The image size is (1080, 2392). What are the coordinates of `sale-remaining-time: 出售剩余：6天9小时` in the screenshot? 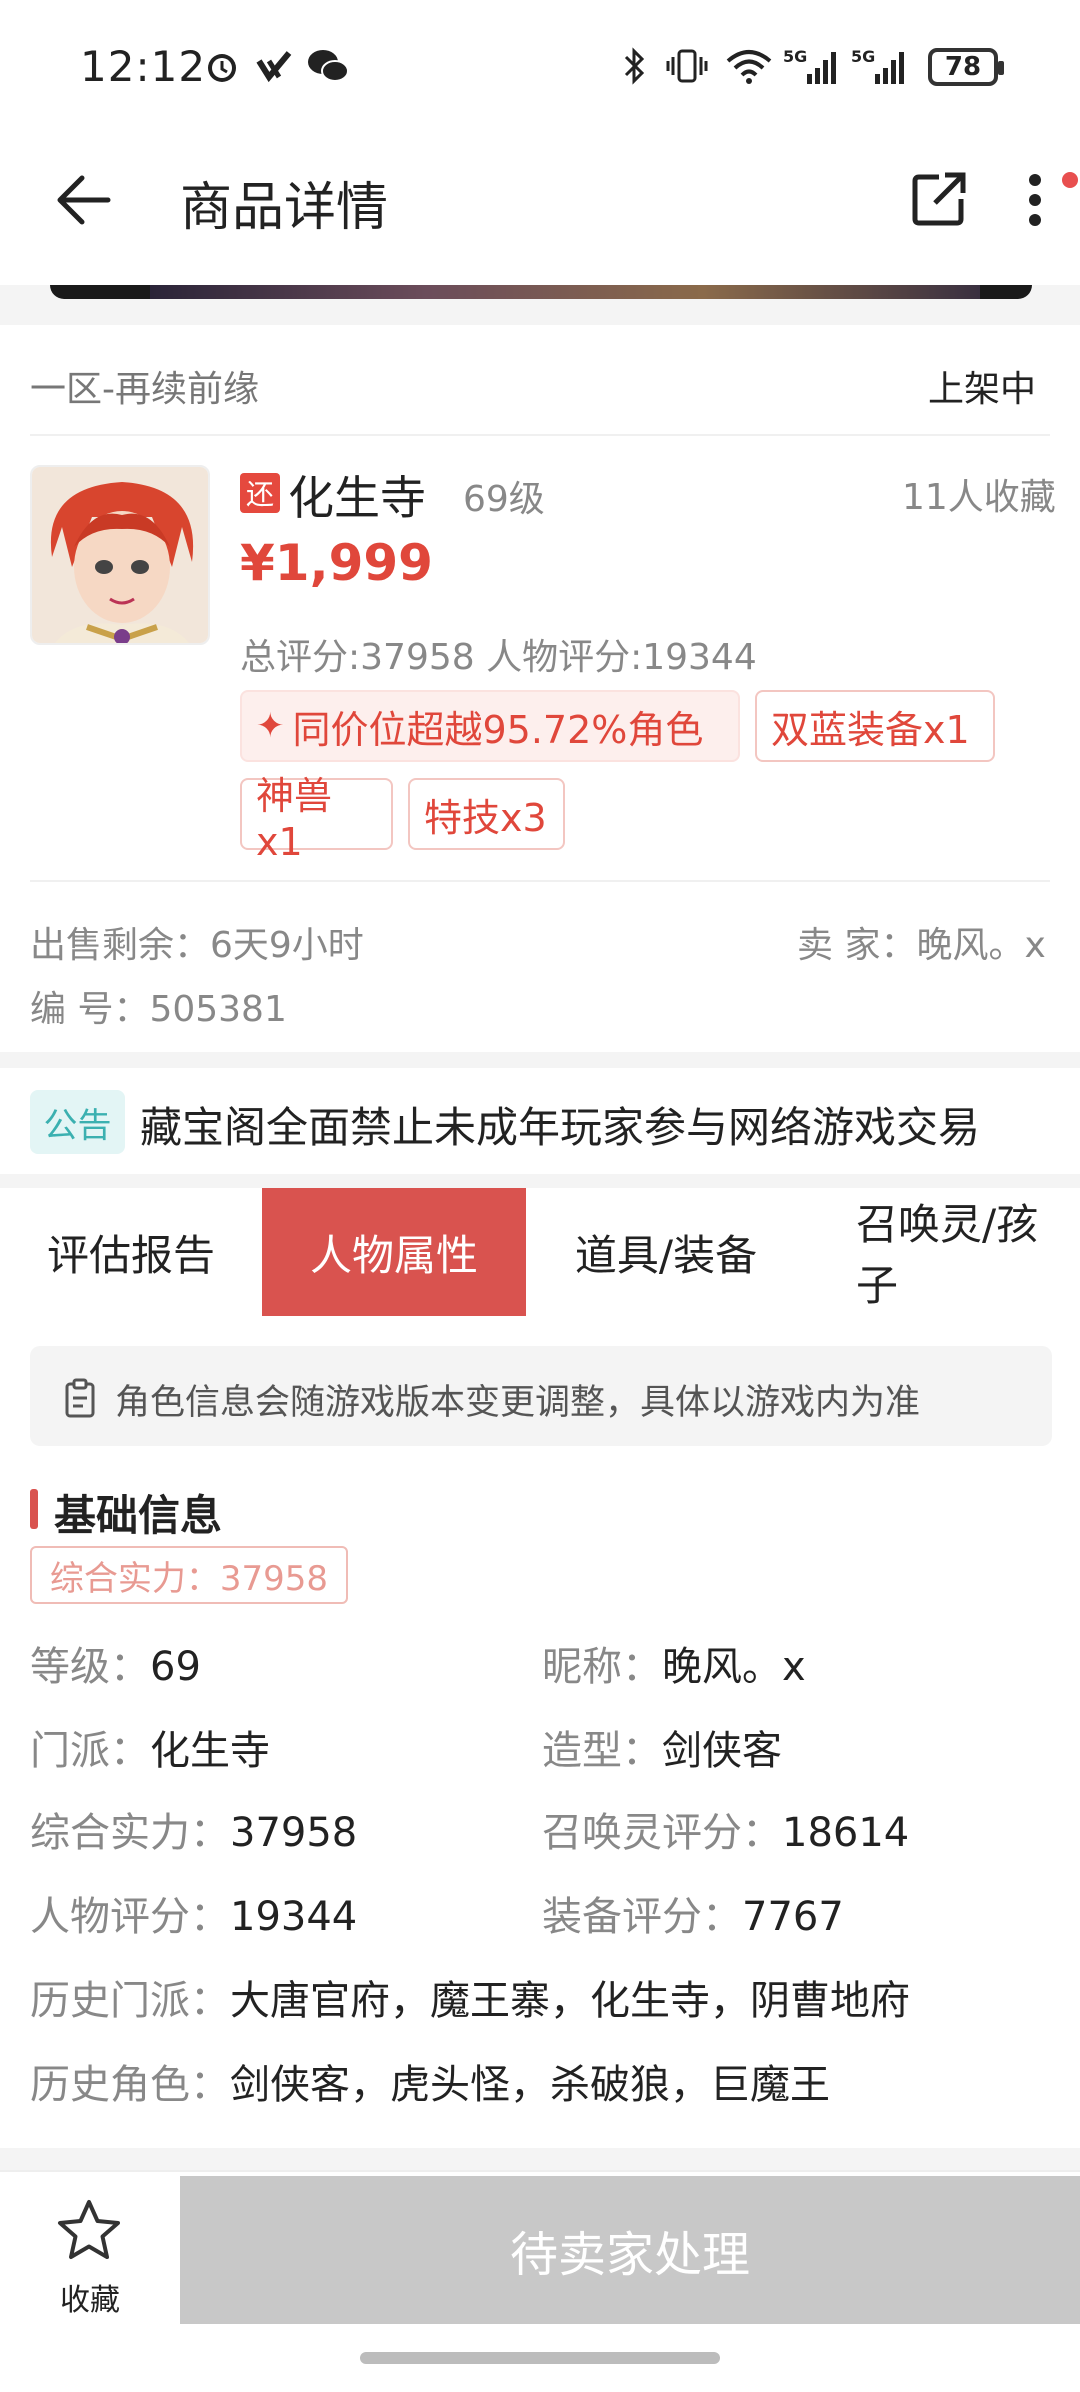 It's located at (197, 945).